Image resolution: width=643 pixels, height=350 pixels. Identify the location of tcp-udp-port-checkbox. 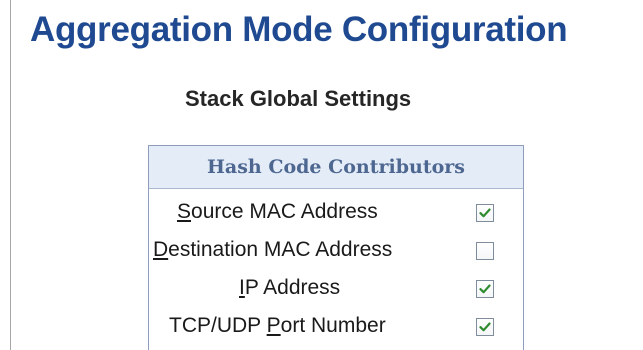
(485, 327).